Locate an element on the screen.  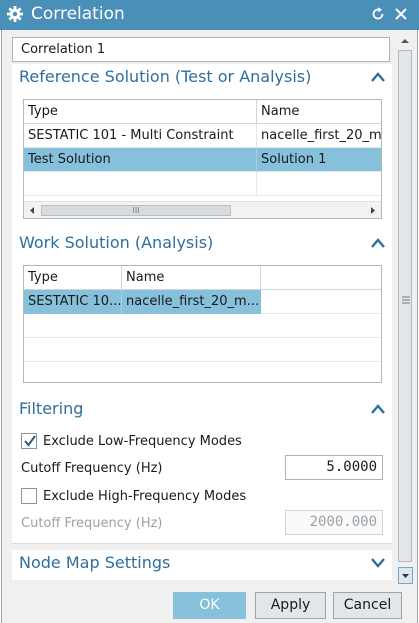
cancel-button: Cancel is located at coordinates (367, 605).